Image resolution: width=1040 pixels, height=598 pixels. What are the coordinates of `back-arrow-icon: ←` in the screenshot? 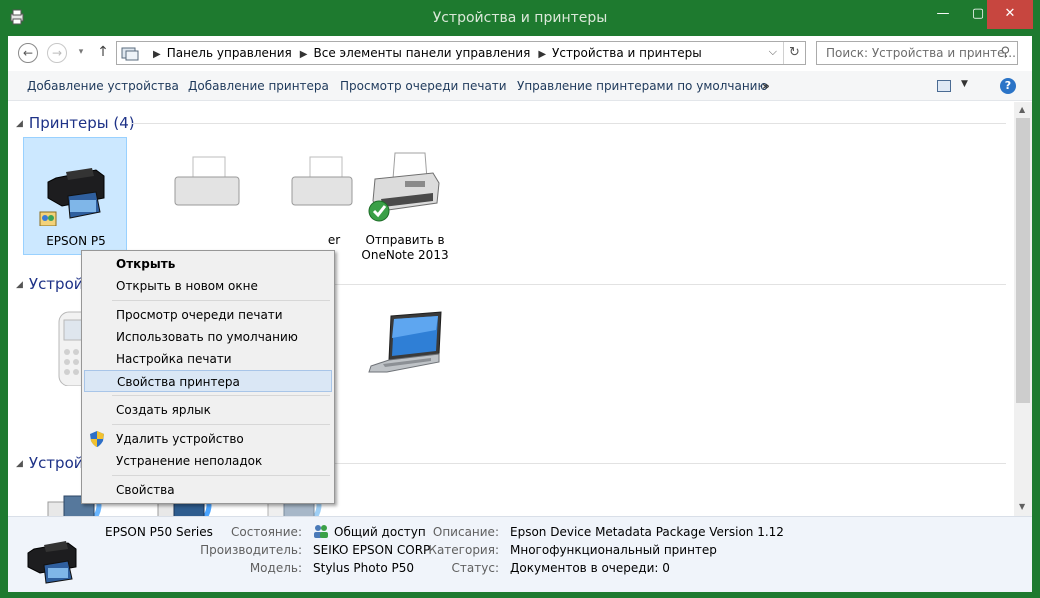 It's located at (28, 53).